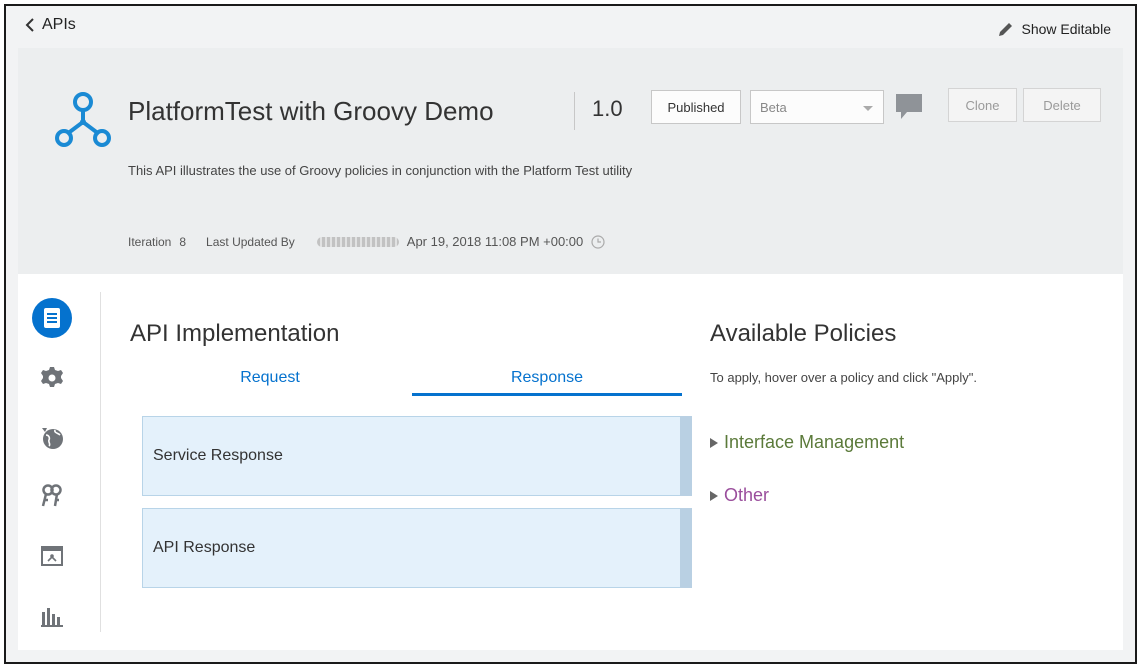 This screenshot has height=668, width=1141. I want to click on gear-icon, so click(52, 378).